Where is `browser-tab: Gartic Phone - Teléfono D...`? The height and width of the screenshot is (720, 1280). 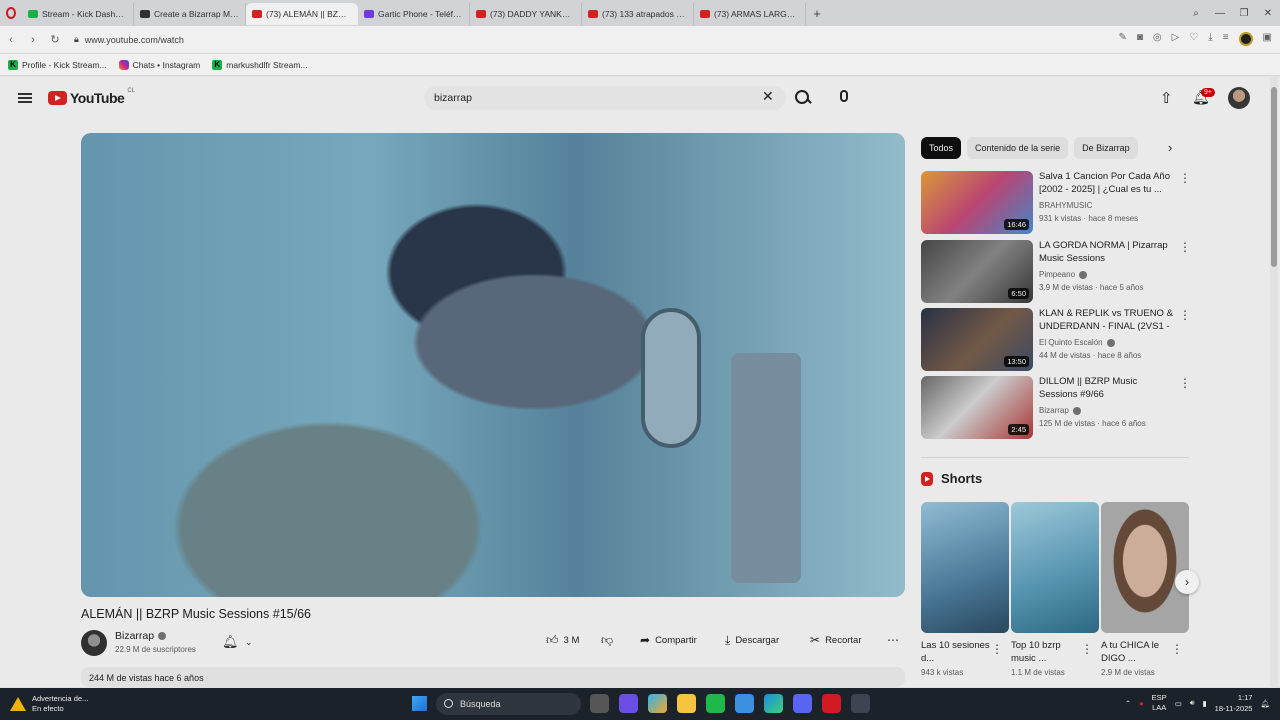
browser-tab: Gartic Phone - Teléfono D... is located at coordinates (414, 14).